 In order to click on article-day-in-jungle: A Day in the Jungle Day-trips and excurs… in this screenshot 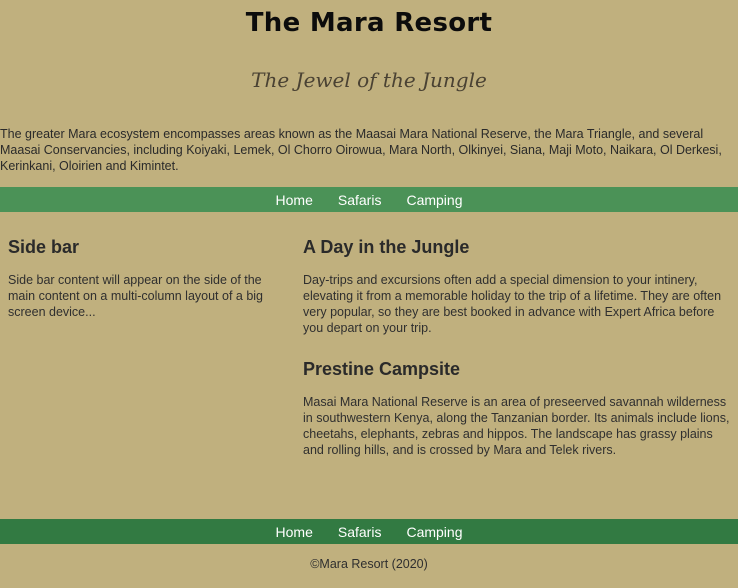, I will do `click(518, 286)`.